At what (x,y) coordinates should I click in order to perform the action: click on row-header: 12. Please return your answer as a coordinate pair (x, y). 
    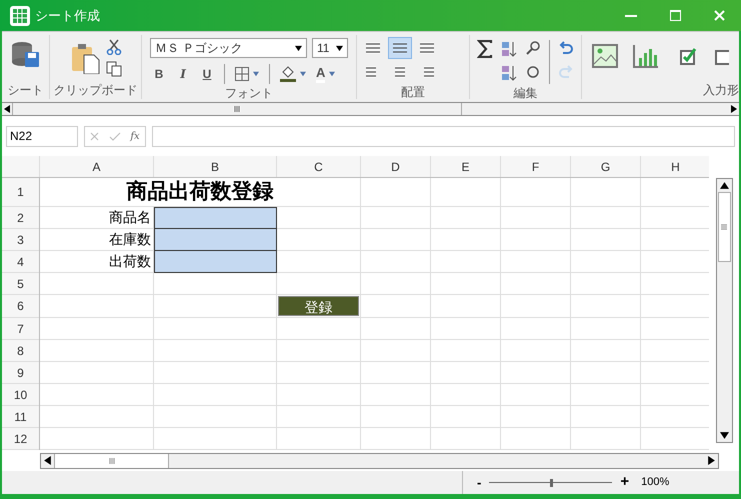
    Looking at the image, I should click on (20, 439).